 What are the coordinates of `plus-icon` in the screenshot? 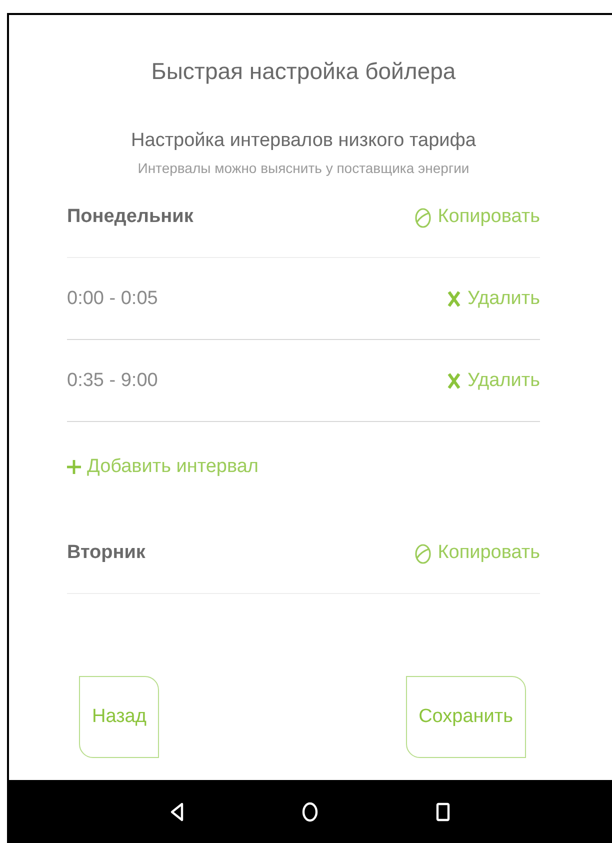 It's located at (74, 467).